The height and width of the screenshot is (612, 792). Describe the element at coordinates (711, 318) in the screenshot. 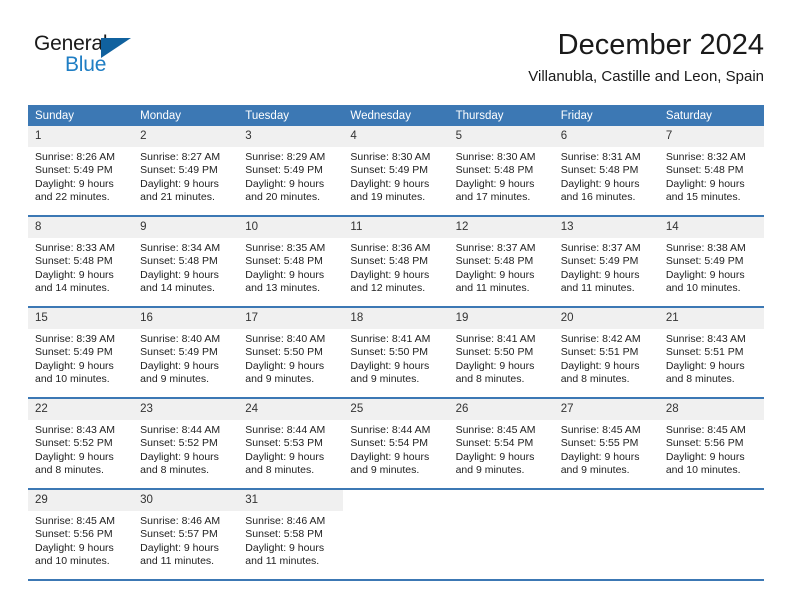

I see `day-number: 21` at that location.